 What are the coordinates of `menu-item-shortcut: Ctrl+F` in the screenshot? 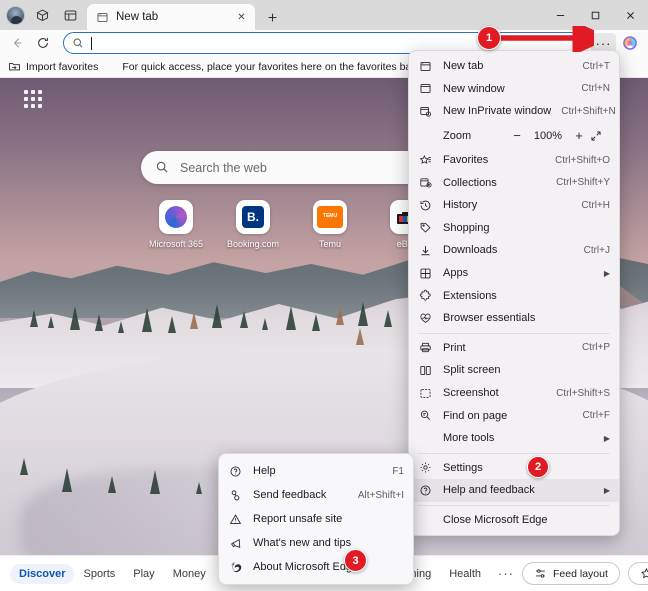 It's located at (596, 416).